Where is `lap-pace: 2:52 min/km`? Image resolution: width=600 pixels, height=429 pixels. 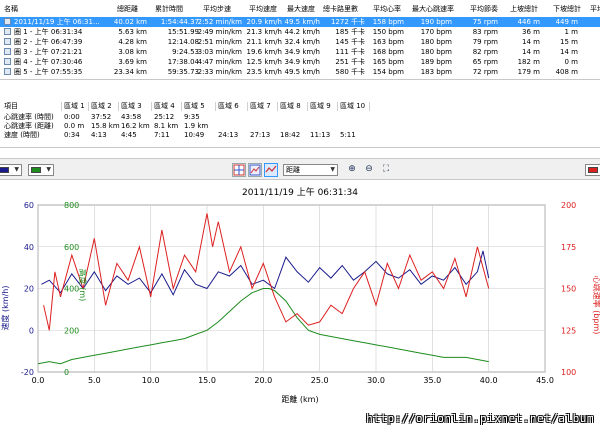 lap-pace: 2:52 min/km is located at coordinates (219, 22).